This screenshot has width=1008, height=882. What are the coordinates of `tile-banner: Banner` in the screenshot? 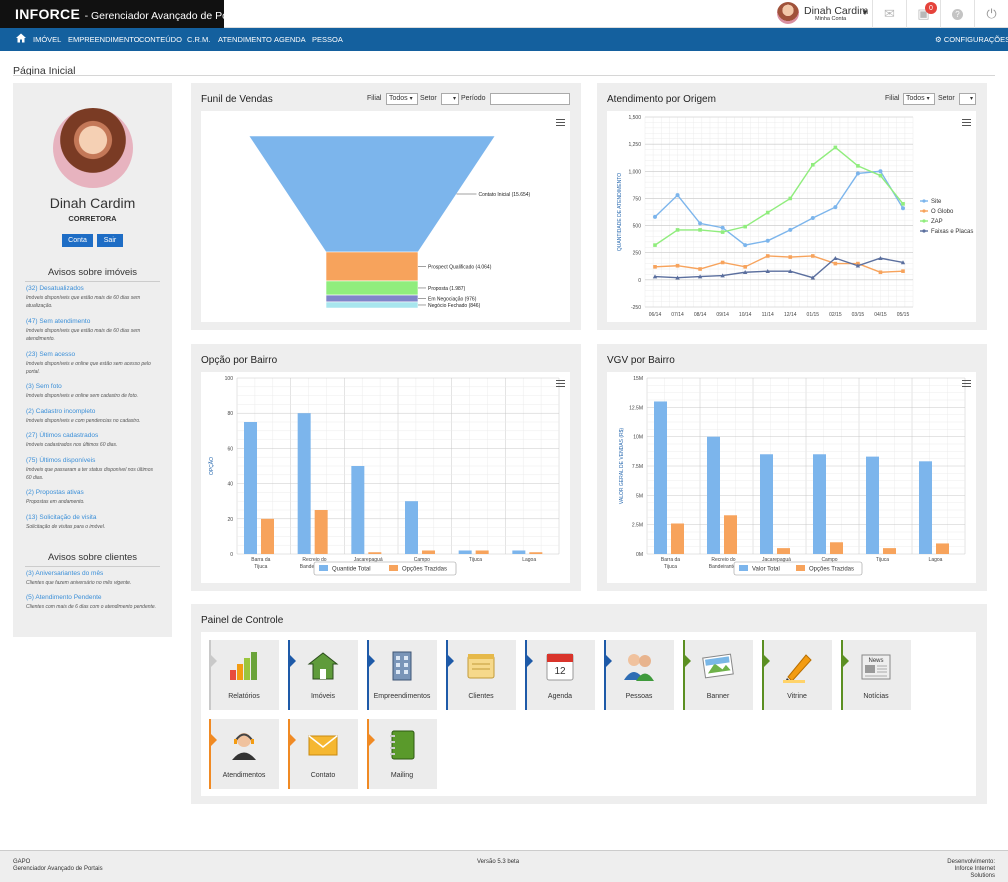 It's located at (718, 675).